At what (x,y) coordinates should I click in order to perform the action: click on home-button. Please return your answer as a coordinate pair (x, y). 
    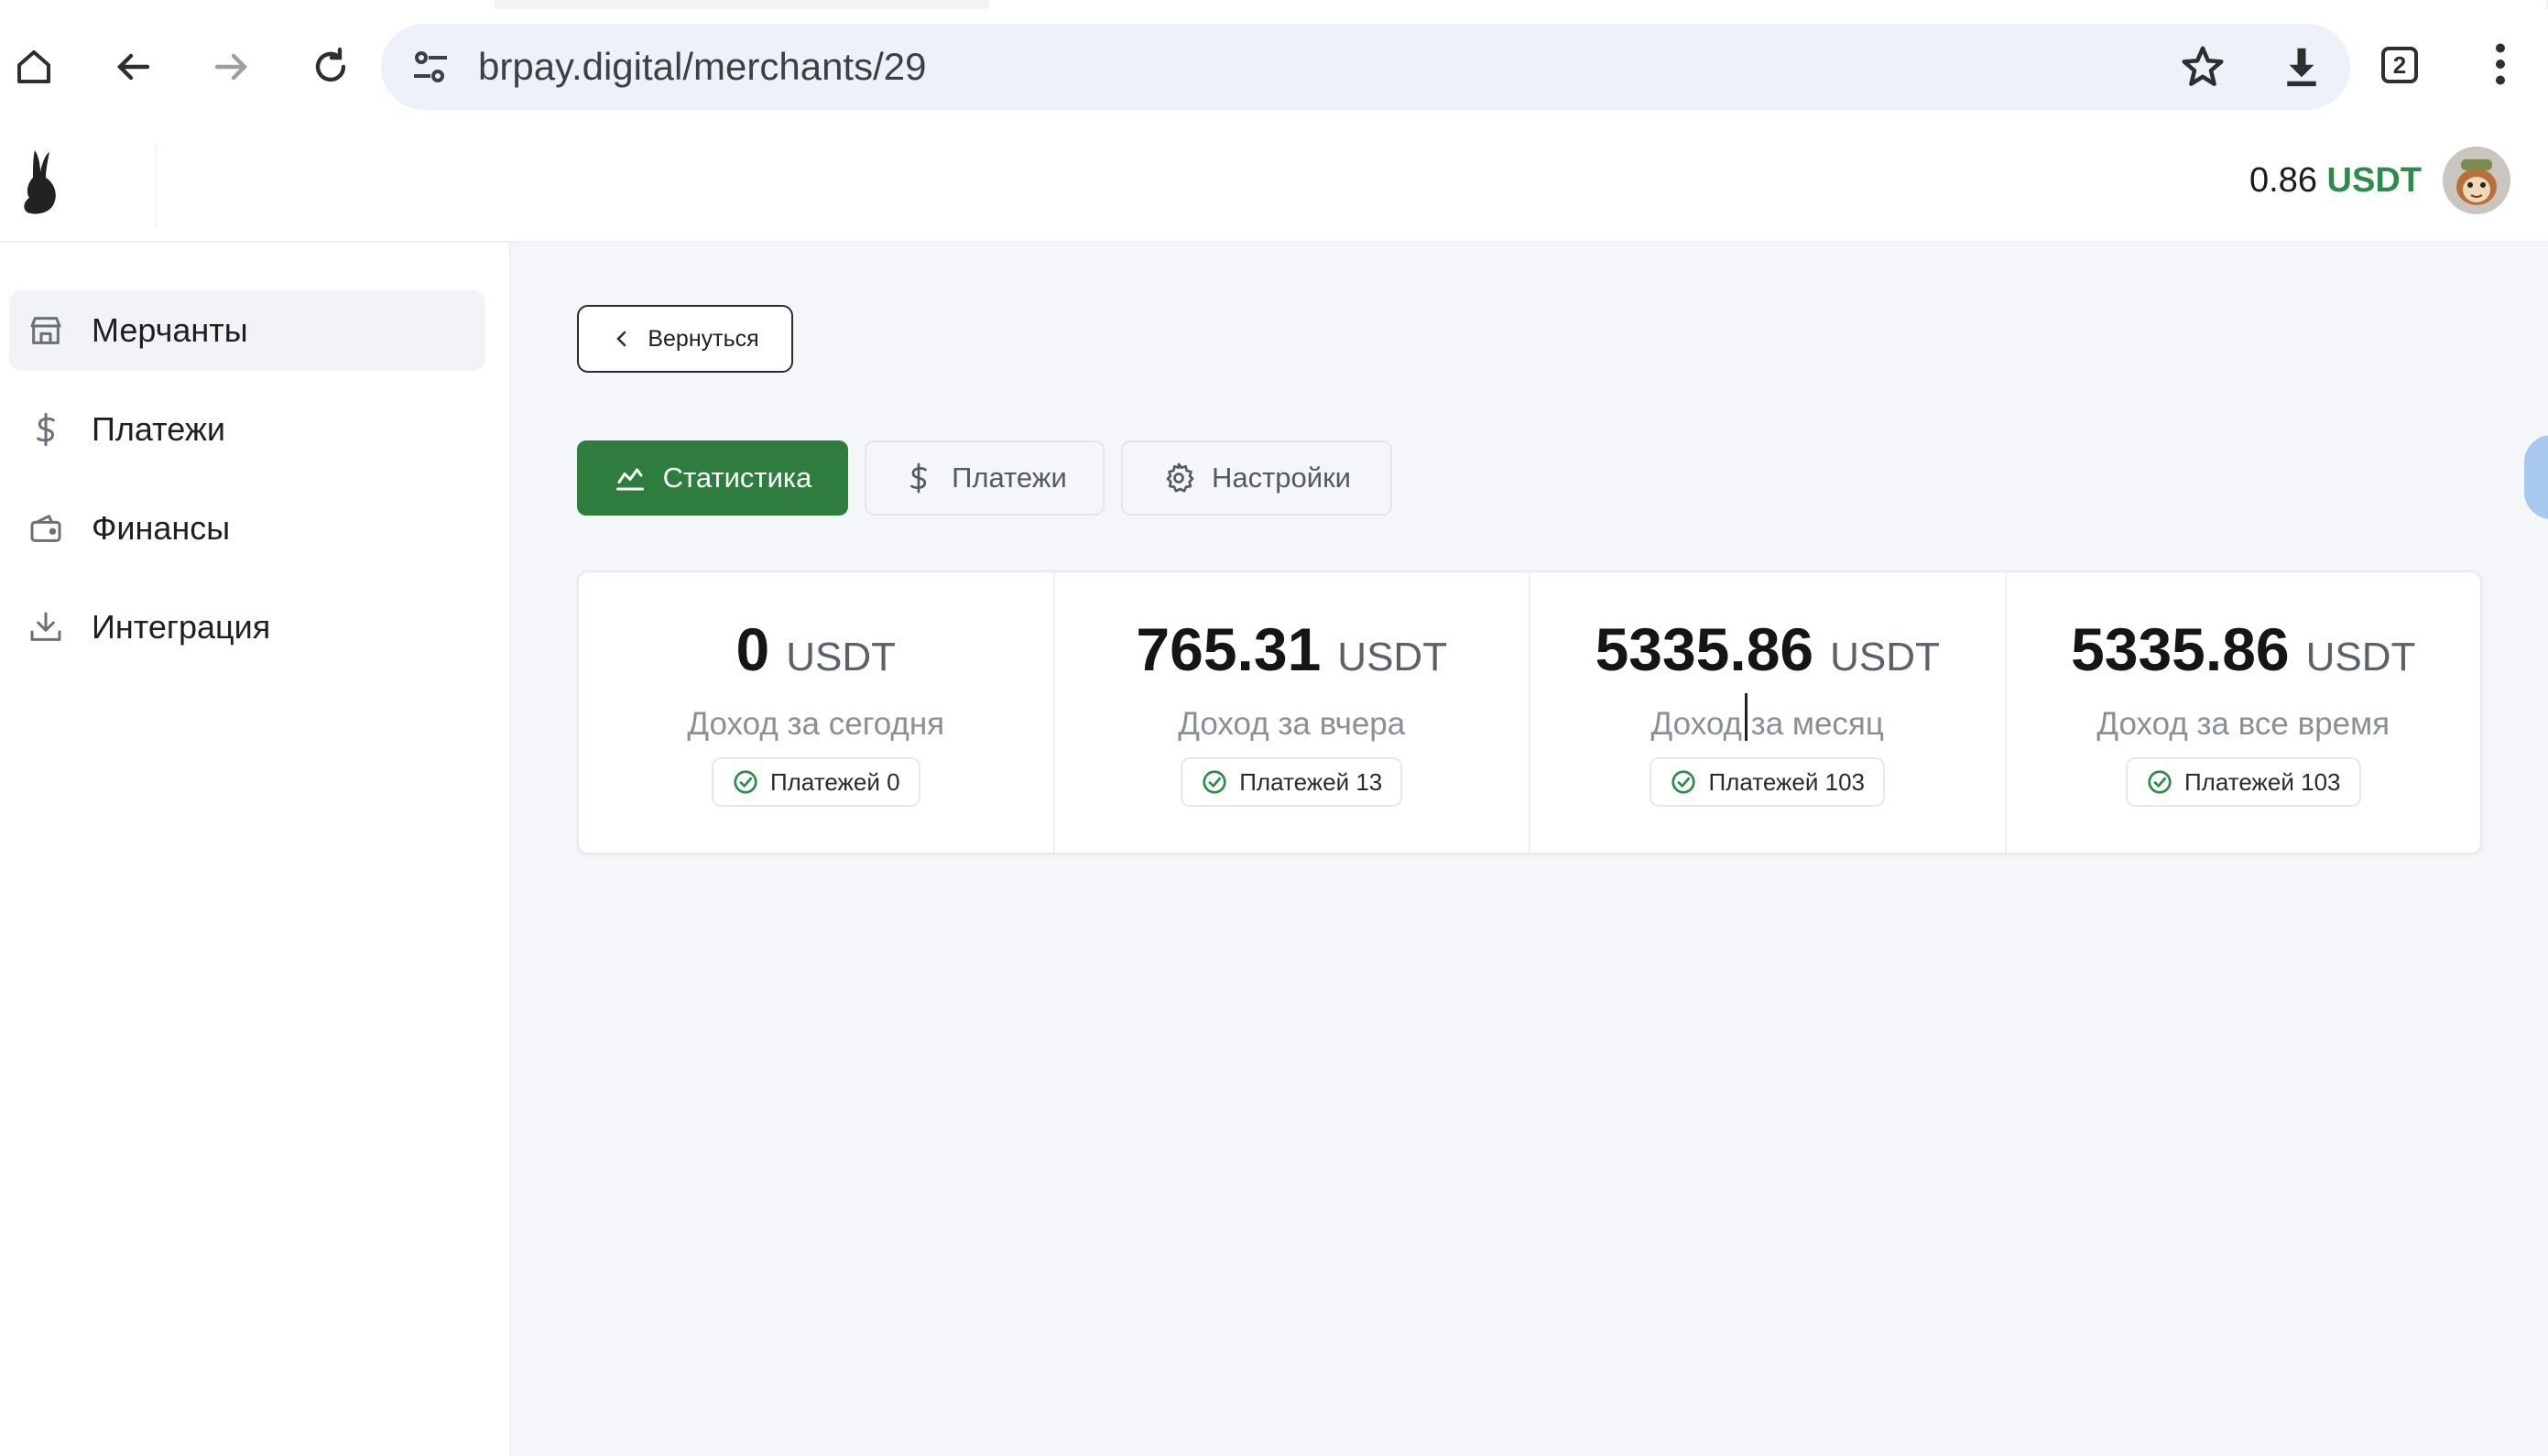
    Looking at the image, I should click on (34, 67).